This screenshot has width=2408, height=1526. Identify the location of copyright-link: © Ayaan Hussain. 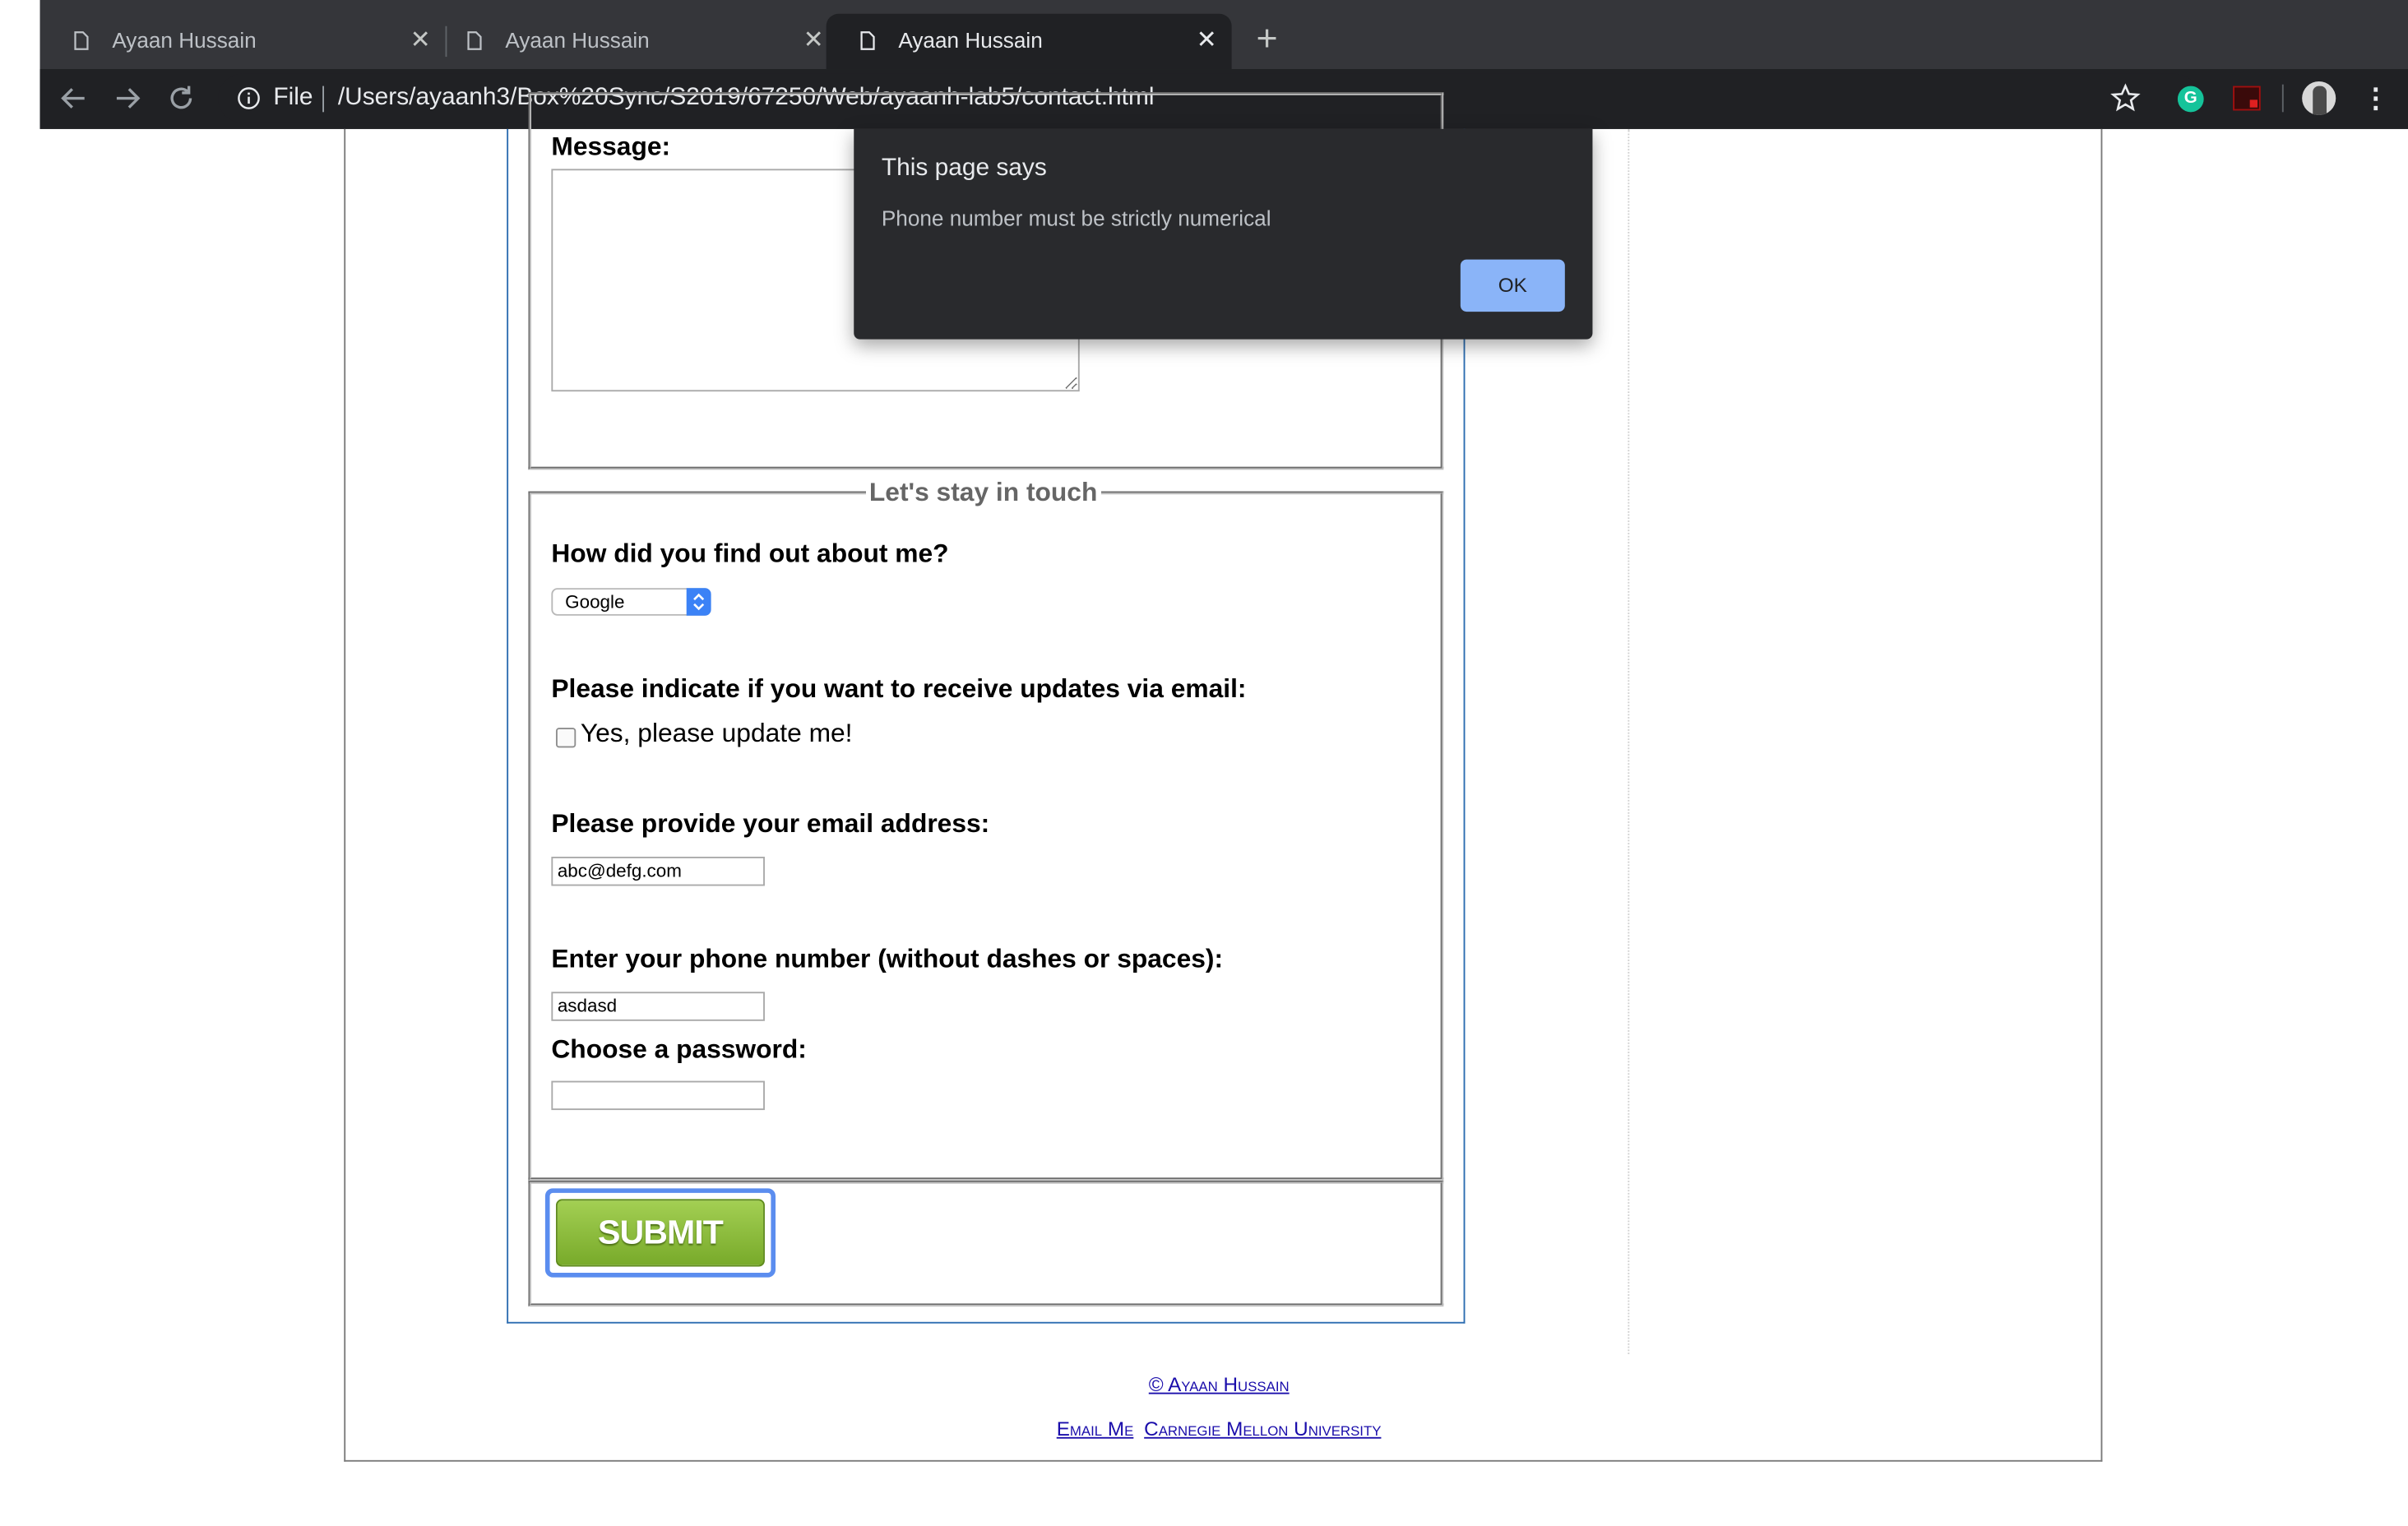
(1219, 1383).